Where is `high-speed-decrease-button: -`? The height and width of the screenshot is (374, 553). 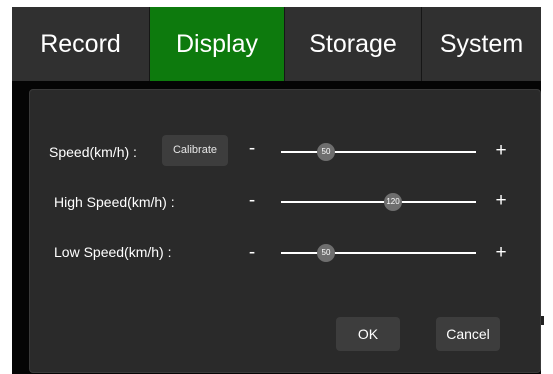
high-speed-decrease-button: - is located at coordinates (252, 201).